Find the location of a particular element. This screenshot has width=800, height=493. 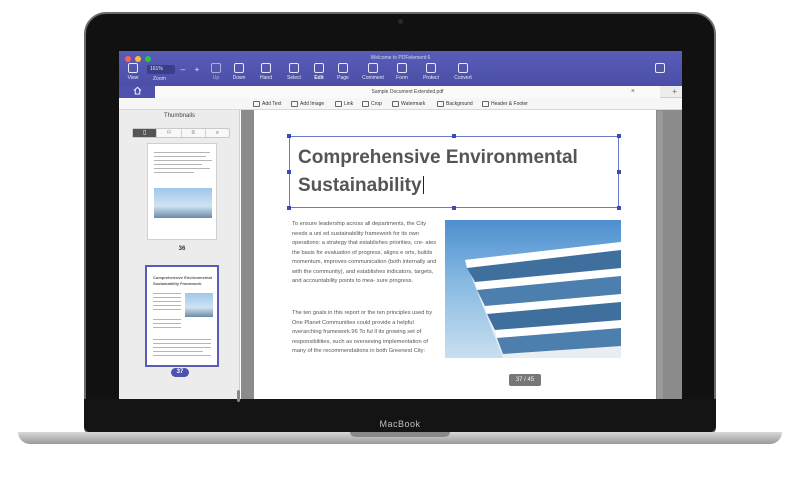

crop-button: Crop is located at coordinates (372, 104).